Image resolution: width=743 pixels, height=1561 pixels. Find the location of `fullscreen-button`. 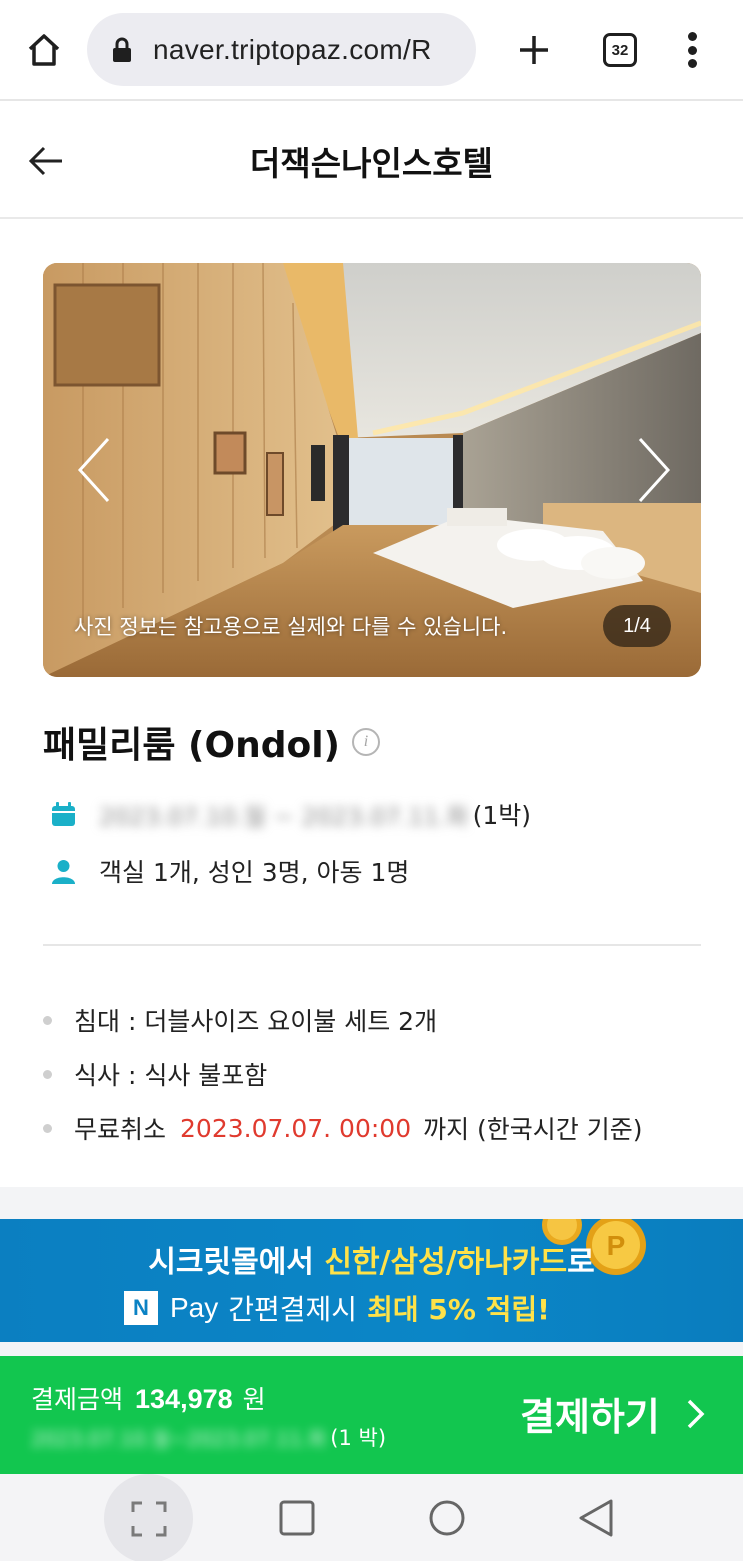

fullscreen-button is located at coordinates (148, 1517).